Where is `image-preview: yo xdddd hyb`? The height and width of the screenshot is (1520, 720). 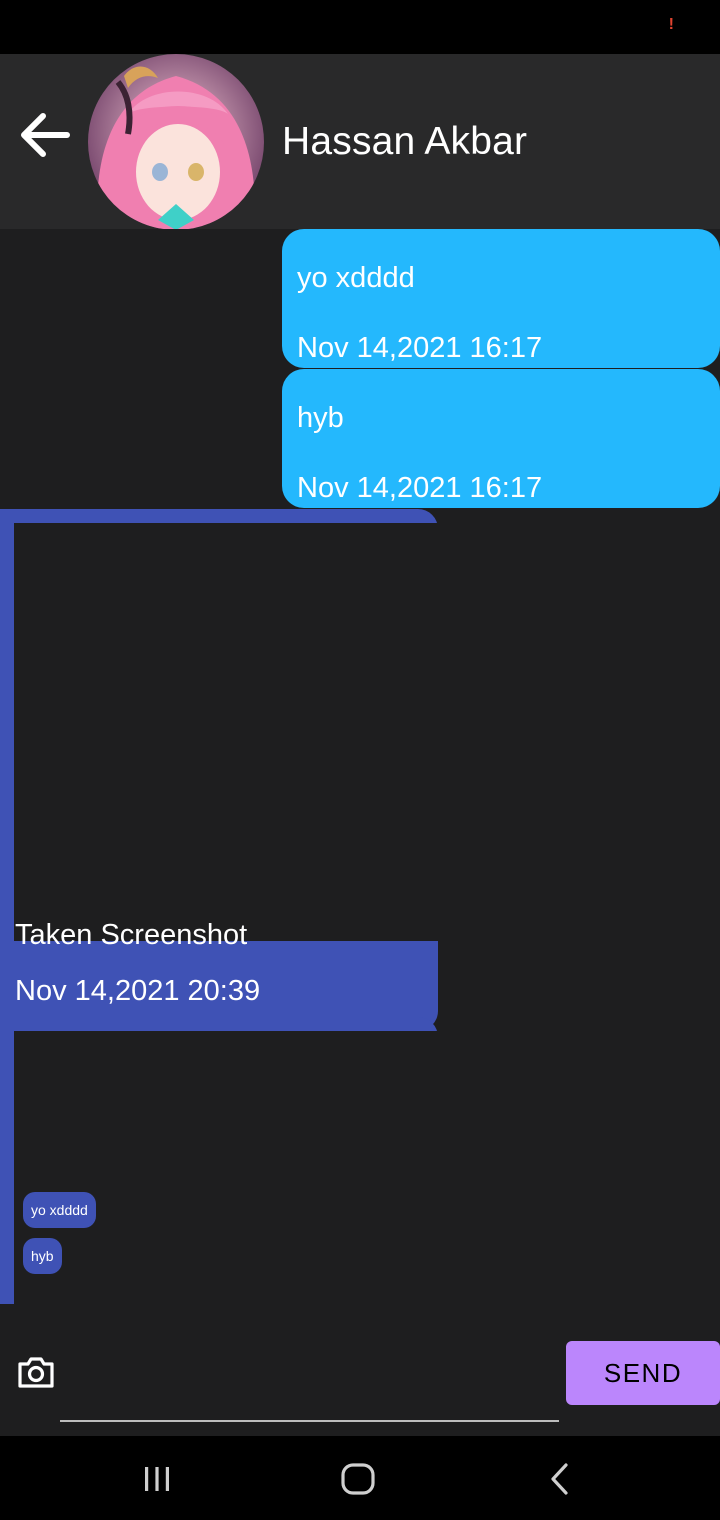
image-preview: yo xdddd hyb is located at coordinates (226, 1167).